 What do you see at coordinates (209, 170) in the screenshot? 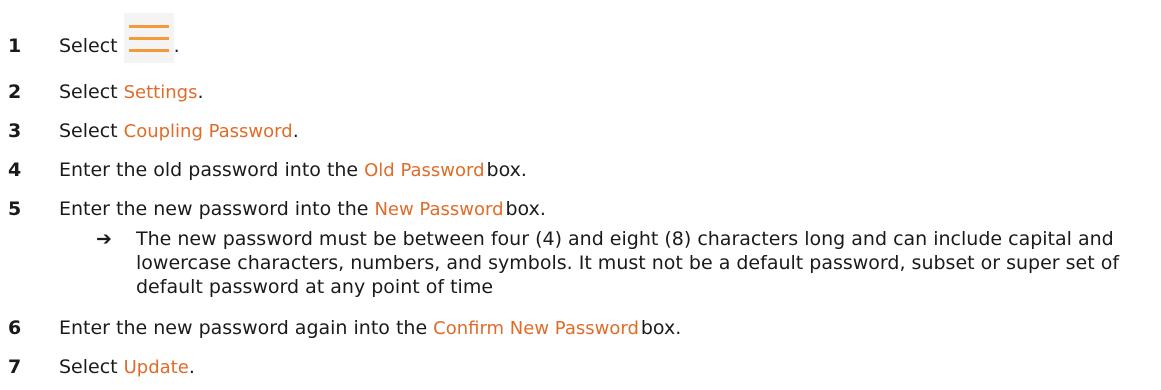
I see `step-pre-text: Enter the old password into the` at bounding box center [209, 170].